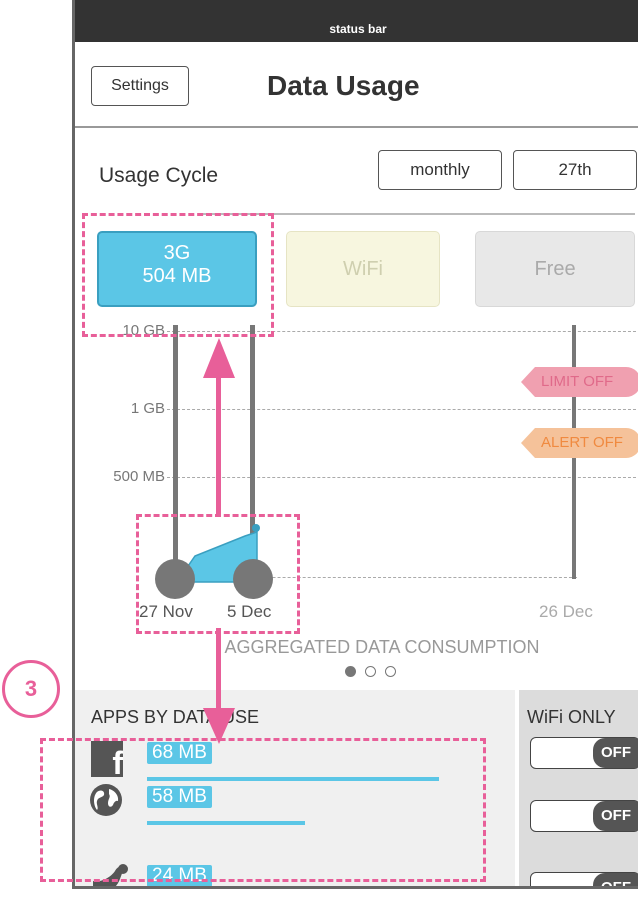  I want to click on annotation-arrow-down-head, so click(219, 726).